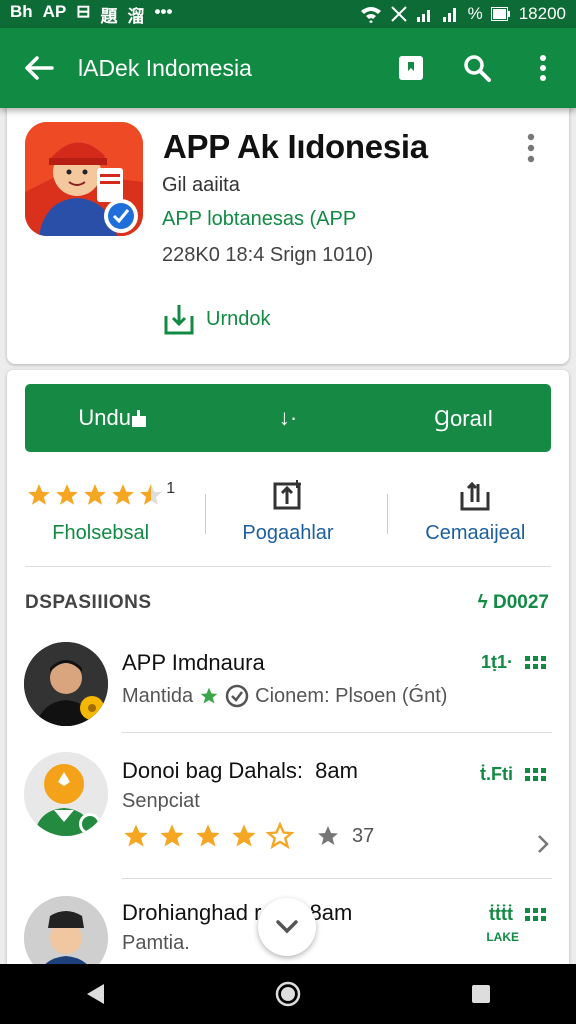  I want to click on status-left: Bh AP ⊟ 題 溜 •••, so click(91, 14).